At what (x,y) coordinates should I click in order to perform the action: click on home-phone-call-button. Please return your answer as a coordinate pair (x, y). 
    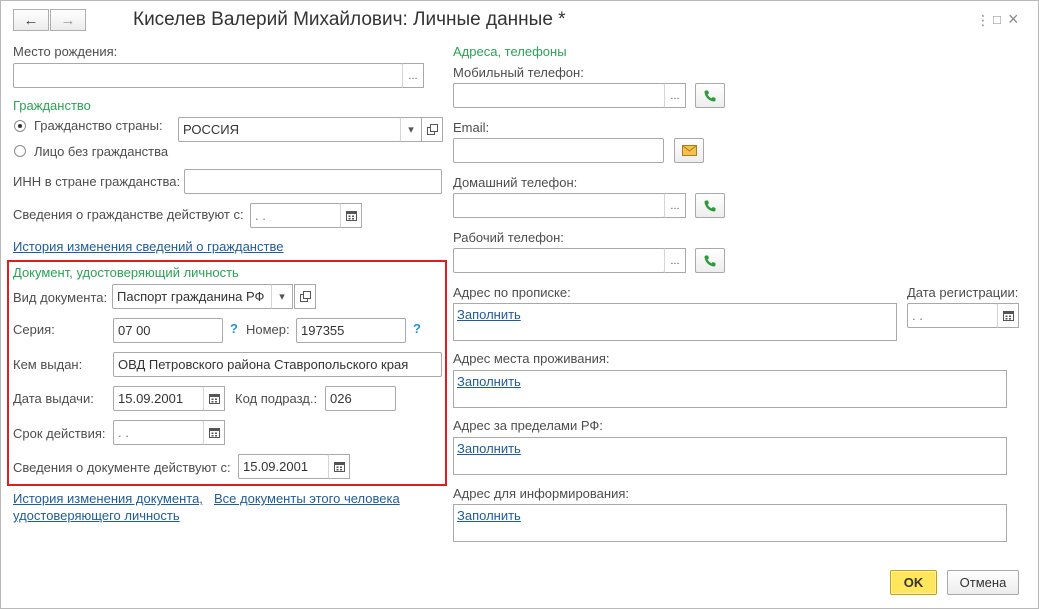
    Looking at the image, I should click on (710, 205).